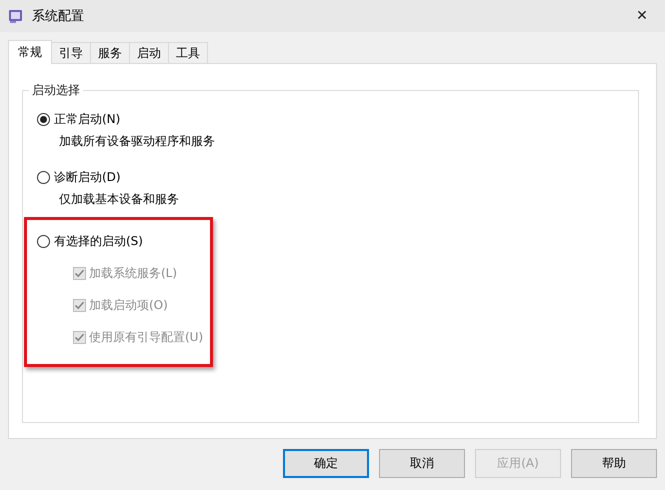 Image resolution: width=665 pixels, height=490 pixels. Describe the element at coordinates (337, 177) in the screenshot. I see `radio-option: 诊断启动(D)` at that location.